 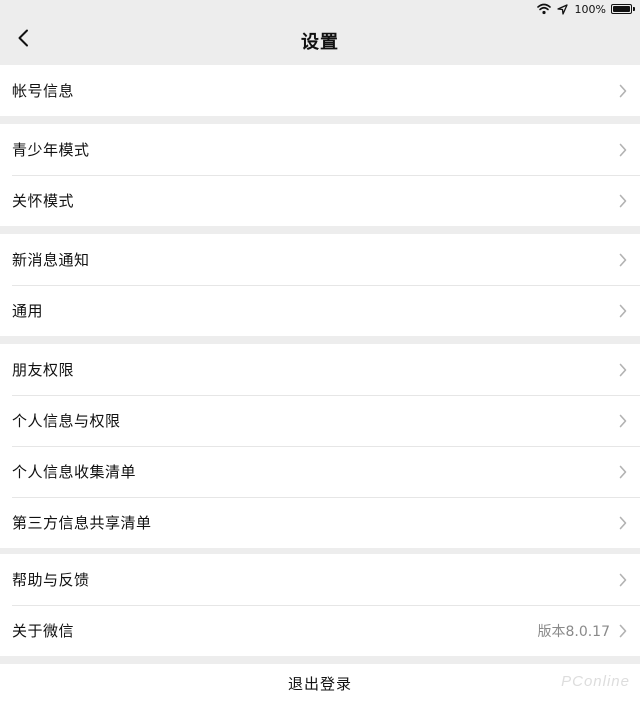 I want to click on settings-row-label: 个人信息与权限, so click(x=66, y=421).